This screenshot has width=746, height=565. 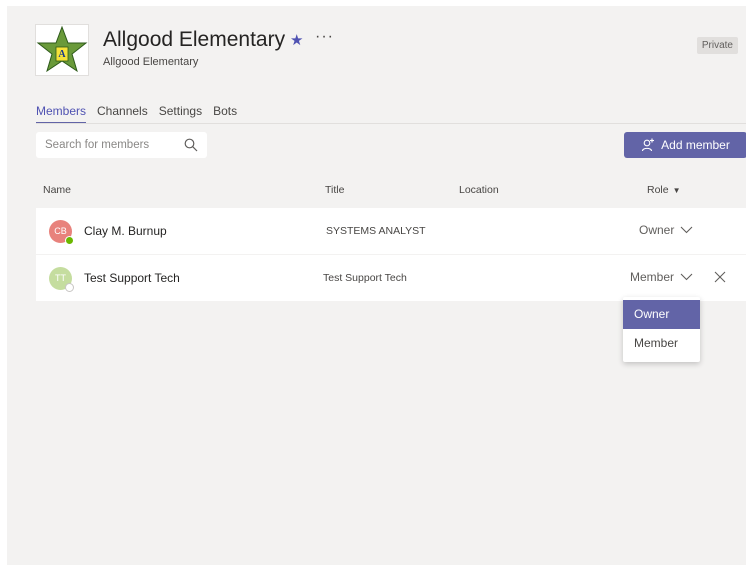 What do you see at coordinates (365, 278) in the screenshot?
I see `member-title: Test Support Tech` at bounding box center [365, 278].